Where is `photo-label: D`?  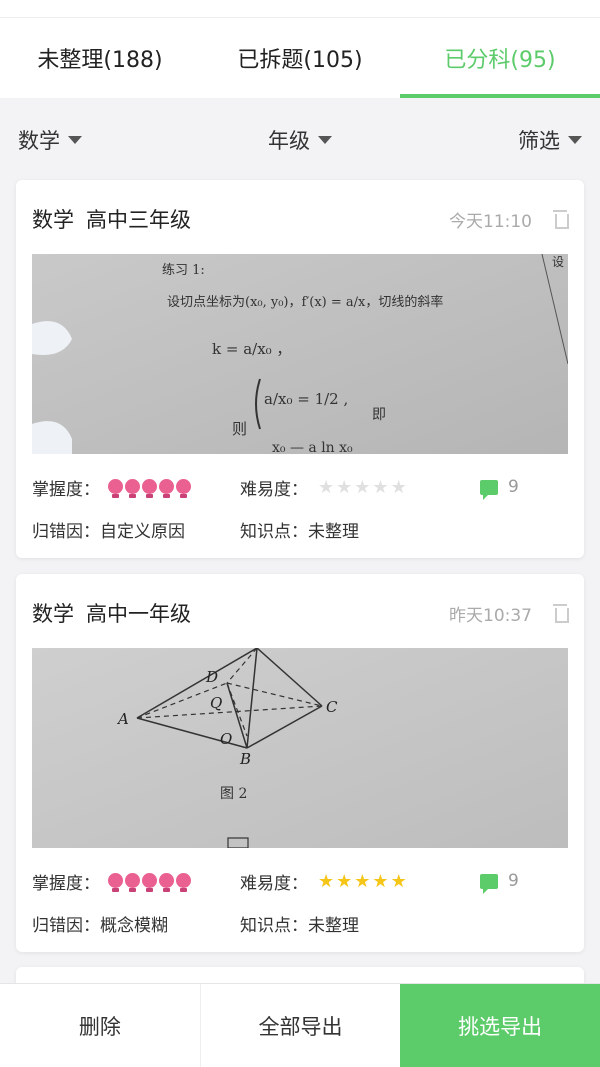 photo-label: D is located at coordinates (211, 677).